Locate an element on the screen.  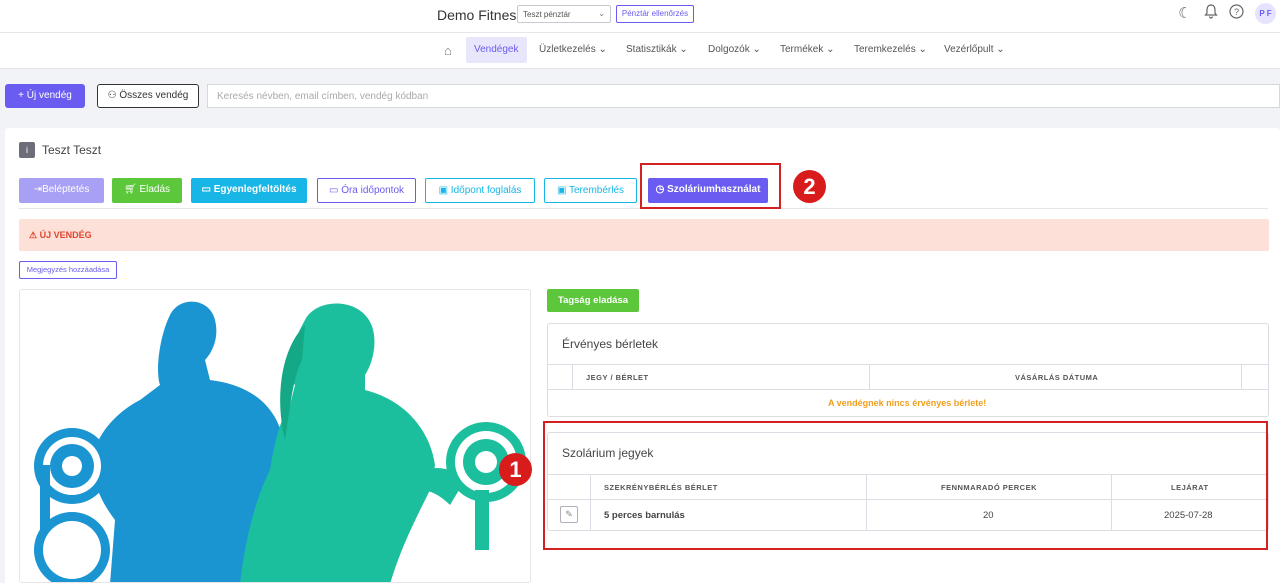
sale-label: Eladás is located at coordinates (155, 189).